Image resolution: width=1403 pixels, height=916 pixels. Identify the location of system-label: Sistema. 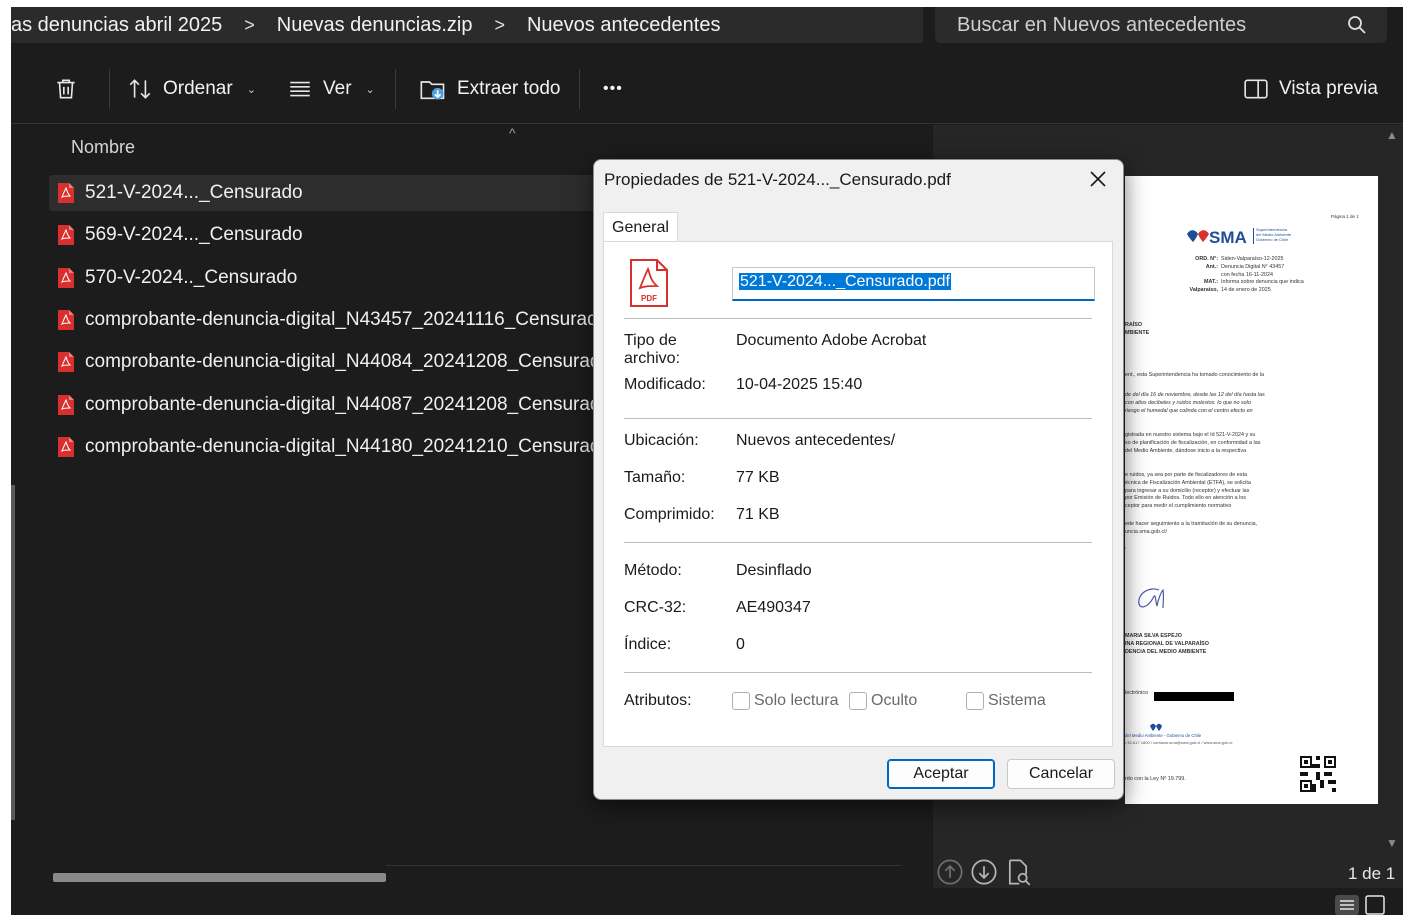
(1017, 700).